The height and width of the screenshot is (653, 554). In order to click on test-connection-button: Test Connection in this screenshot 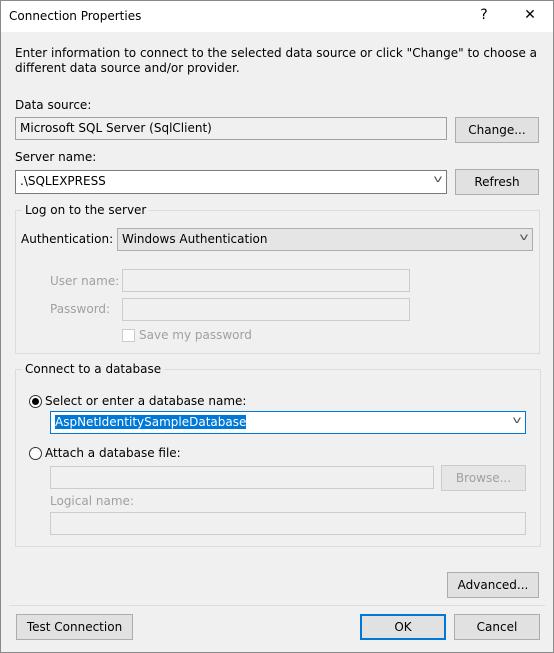, I will do `click(74, 627)`.